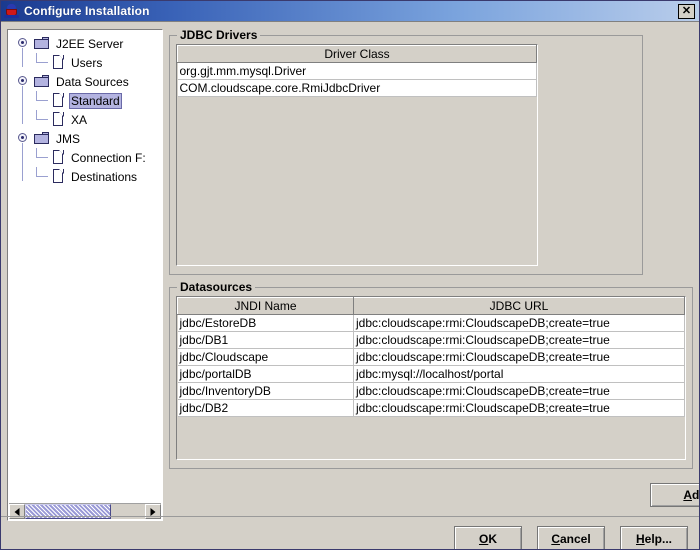 The width and height of the screenshot is (700, 550). I want to click on tree-node-label: Connection F:, so click(108, 157).